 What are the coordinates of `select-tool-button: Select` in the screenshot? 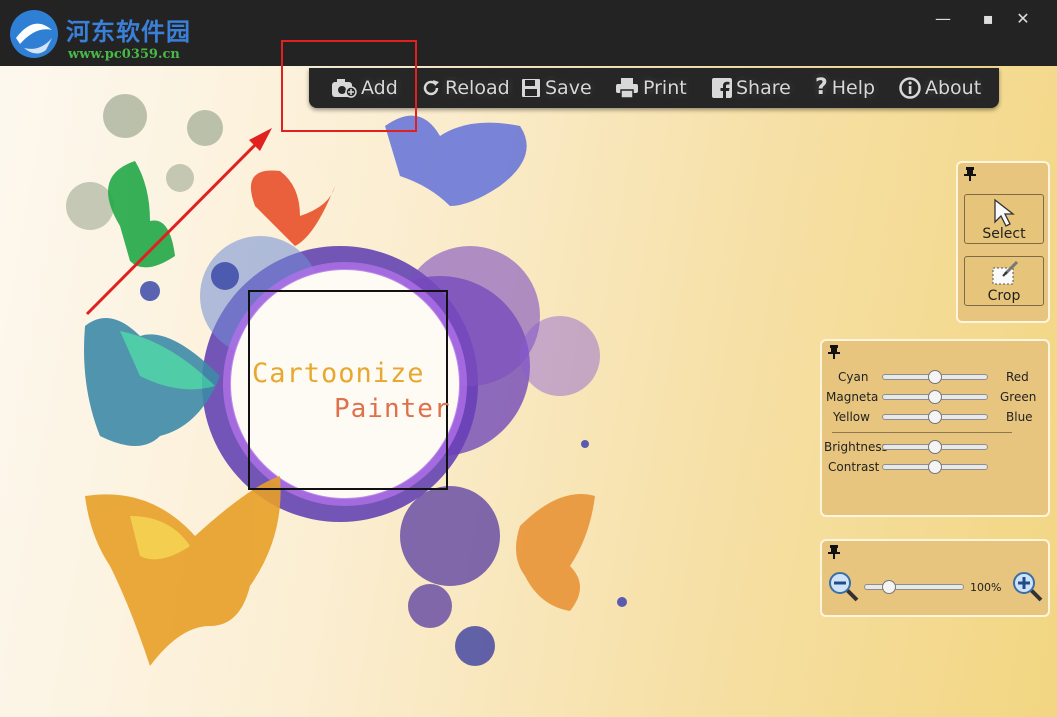 It's located at (1004, 219).